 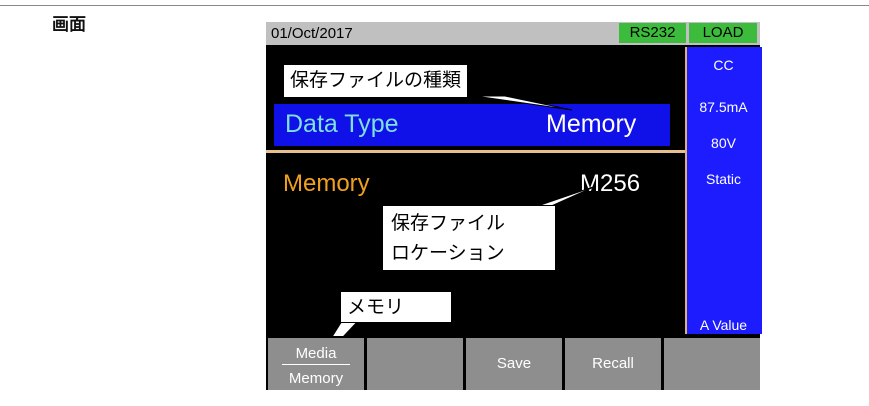 What do you see at coordinates (326, 183) in the screenshot?
I see `memory-label: Memory` at bounding box center [326, 183].